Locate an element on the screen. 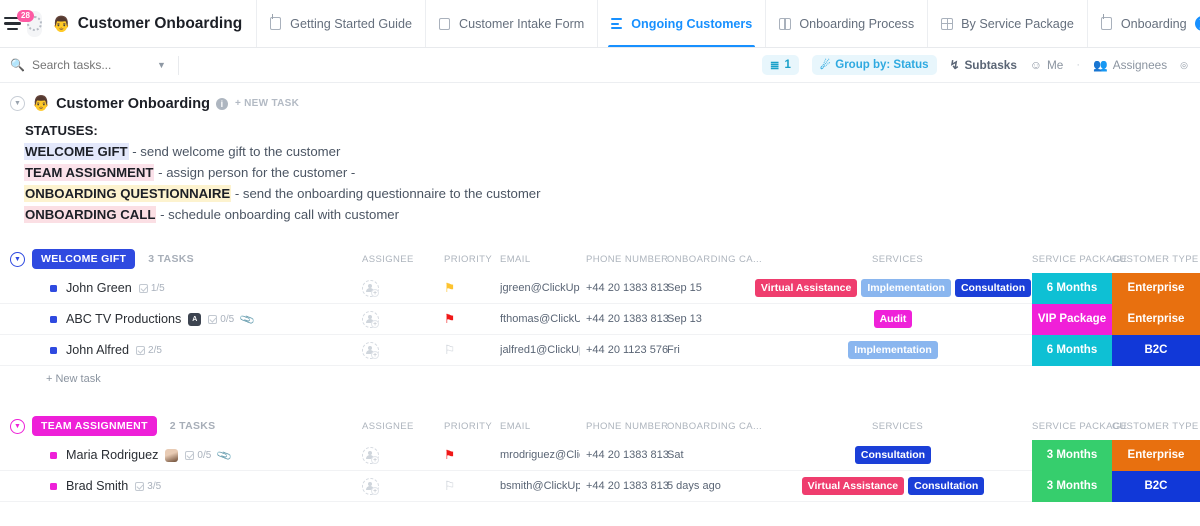  search-chevron-down-icon: ▼ is located at coordinates (161, 65).